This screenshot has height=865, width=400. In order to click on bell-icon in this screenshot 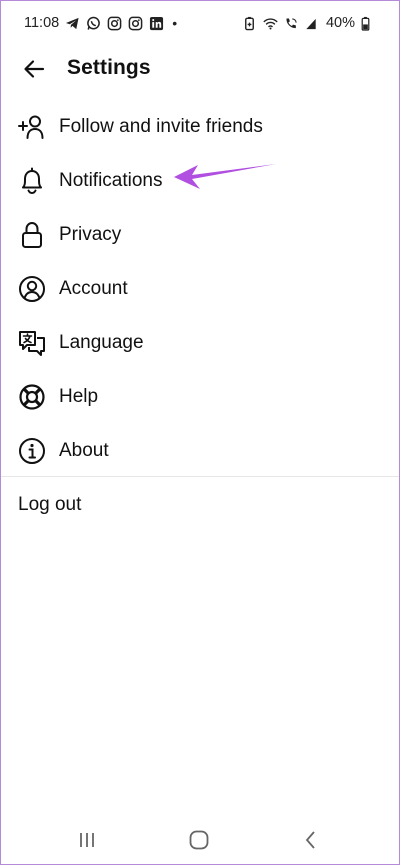, I will do `click(32, 181)`.